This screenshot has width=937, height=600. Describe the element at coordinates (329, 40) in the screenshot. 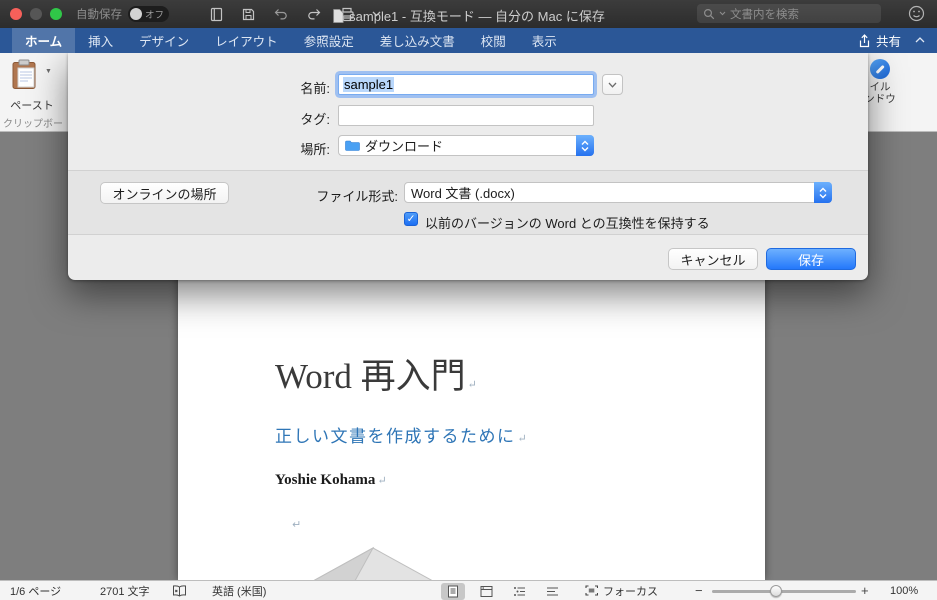

I see `tab-references: 参照設定` at that location.